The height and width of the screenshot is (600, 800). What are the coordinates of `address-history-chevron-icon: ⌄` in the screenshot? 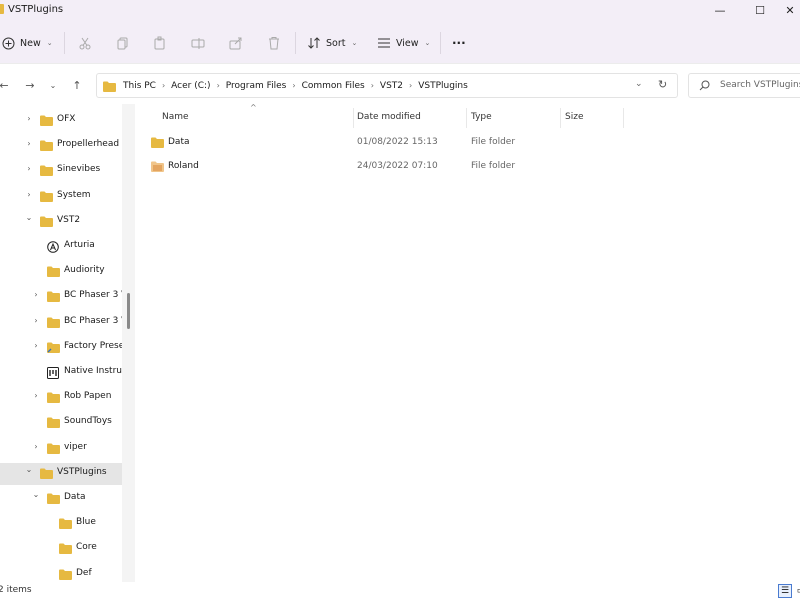 It's located at (639, 84).